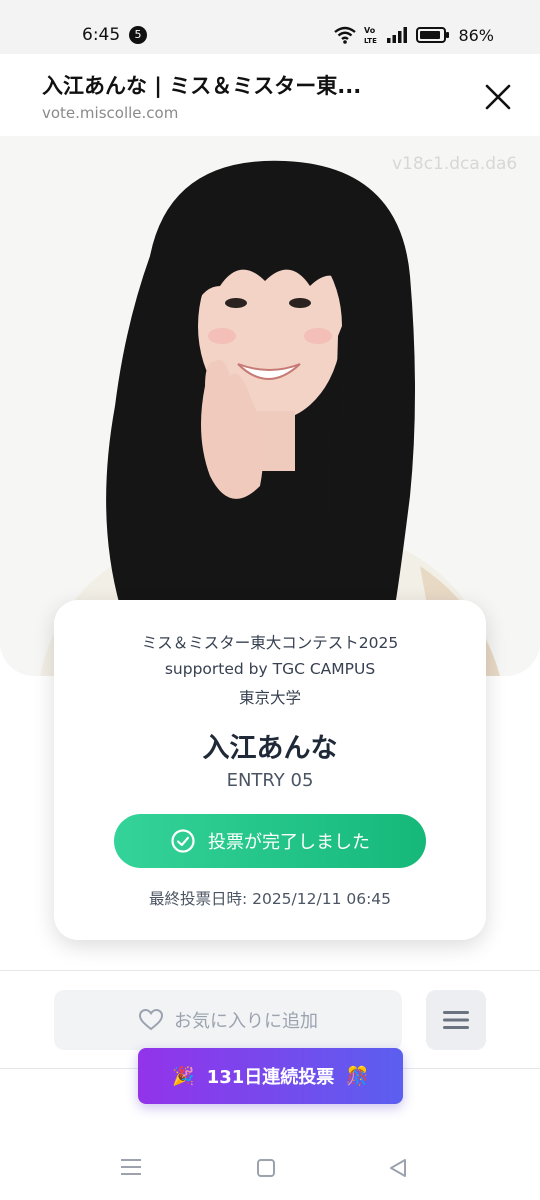 This screenshot has width=540, height=1200. I want to click on status-icons: Vo LTE 86%, so click(414, 35).